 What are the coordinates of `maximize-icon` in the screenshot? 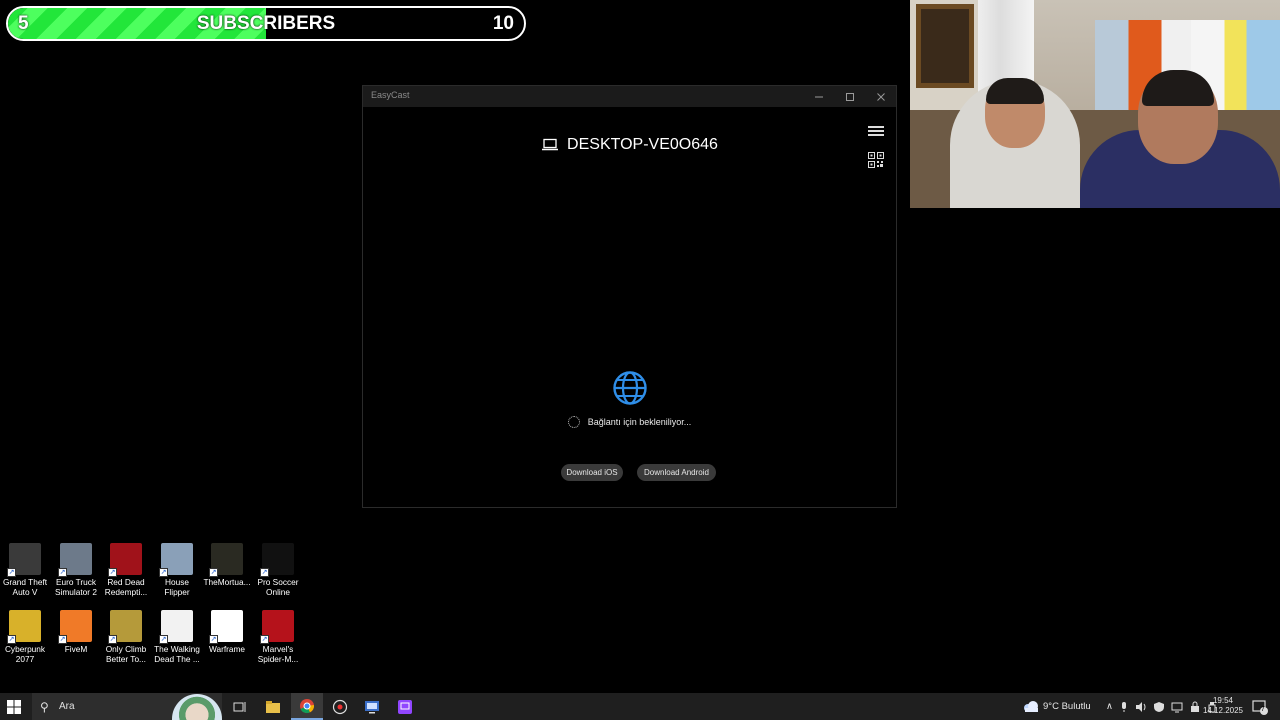 It's located at (850, 96).